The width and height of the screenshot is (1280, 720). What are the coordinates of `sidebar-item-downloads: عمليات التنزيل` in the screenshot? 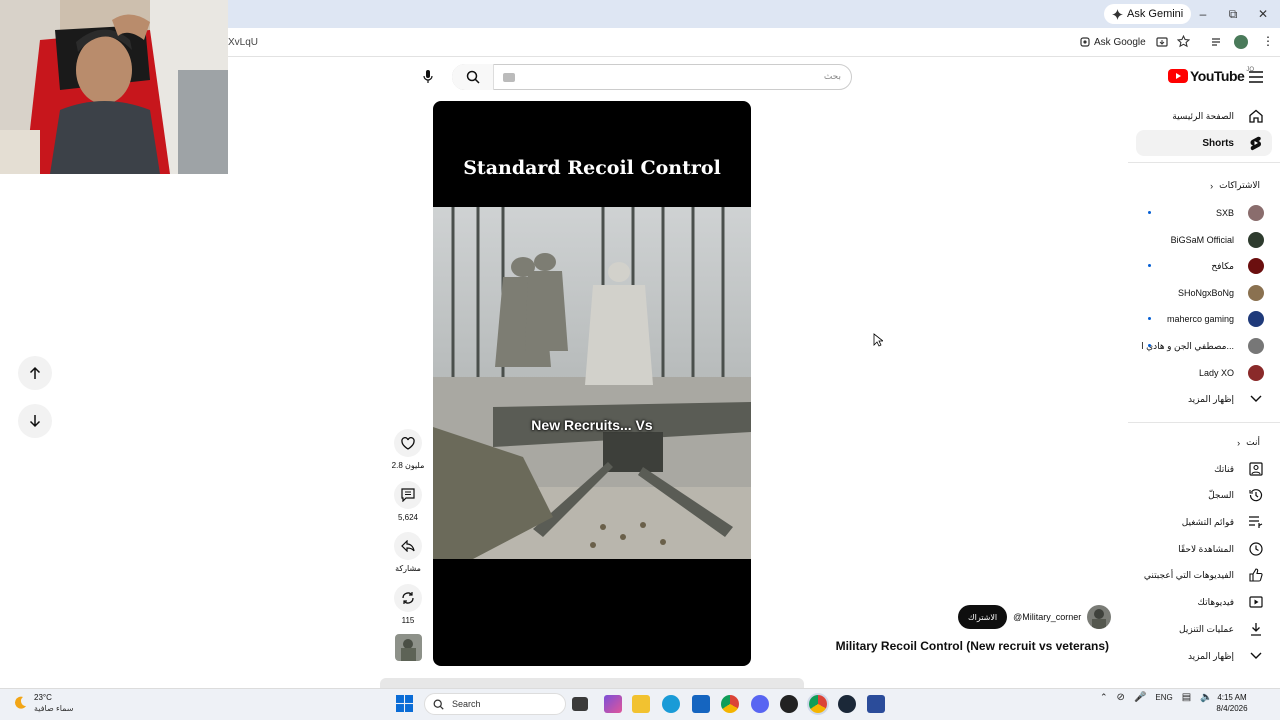 It's located at (1204, 629).